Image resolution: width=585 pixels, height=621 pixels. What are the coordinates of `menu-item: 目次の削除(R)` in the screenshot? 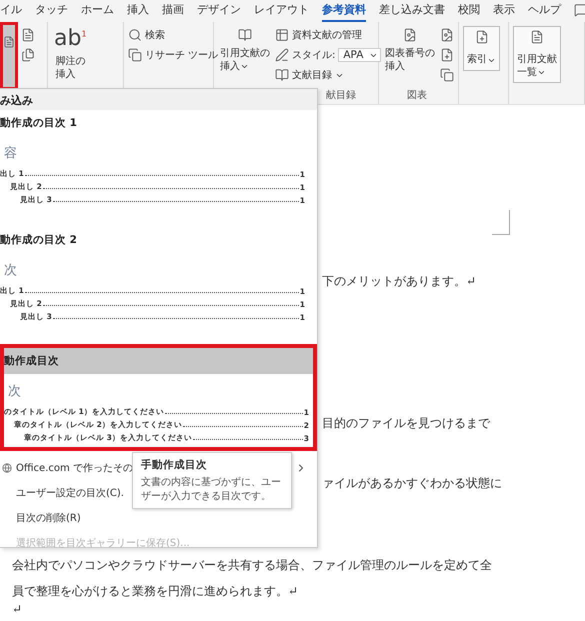 It's located at (41, 517).